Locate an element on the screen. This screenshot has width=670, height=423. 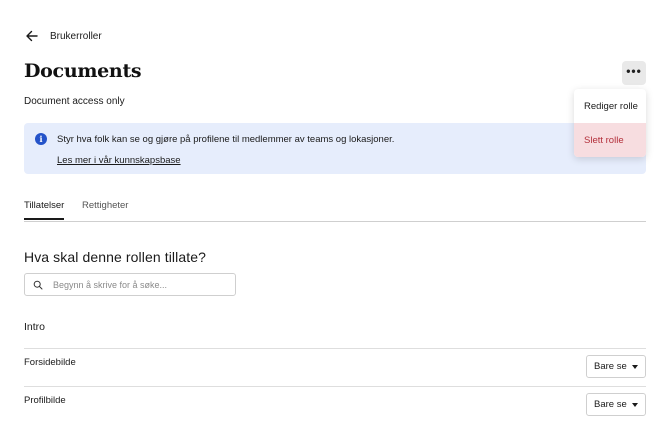
more-horizontal-icon: ••• is located at coordinates (634, 71).